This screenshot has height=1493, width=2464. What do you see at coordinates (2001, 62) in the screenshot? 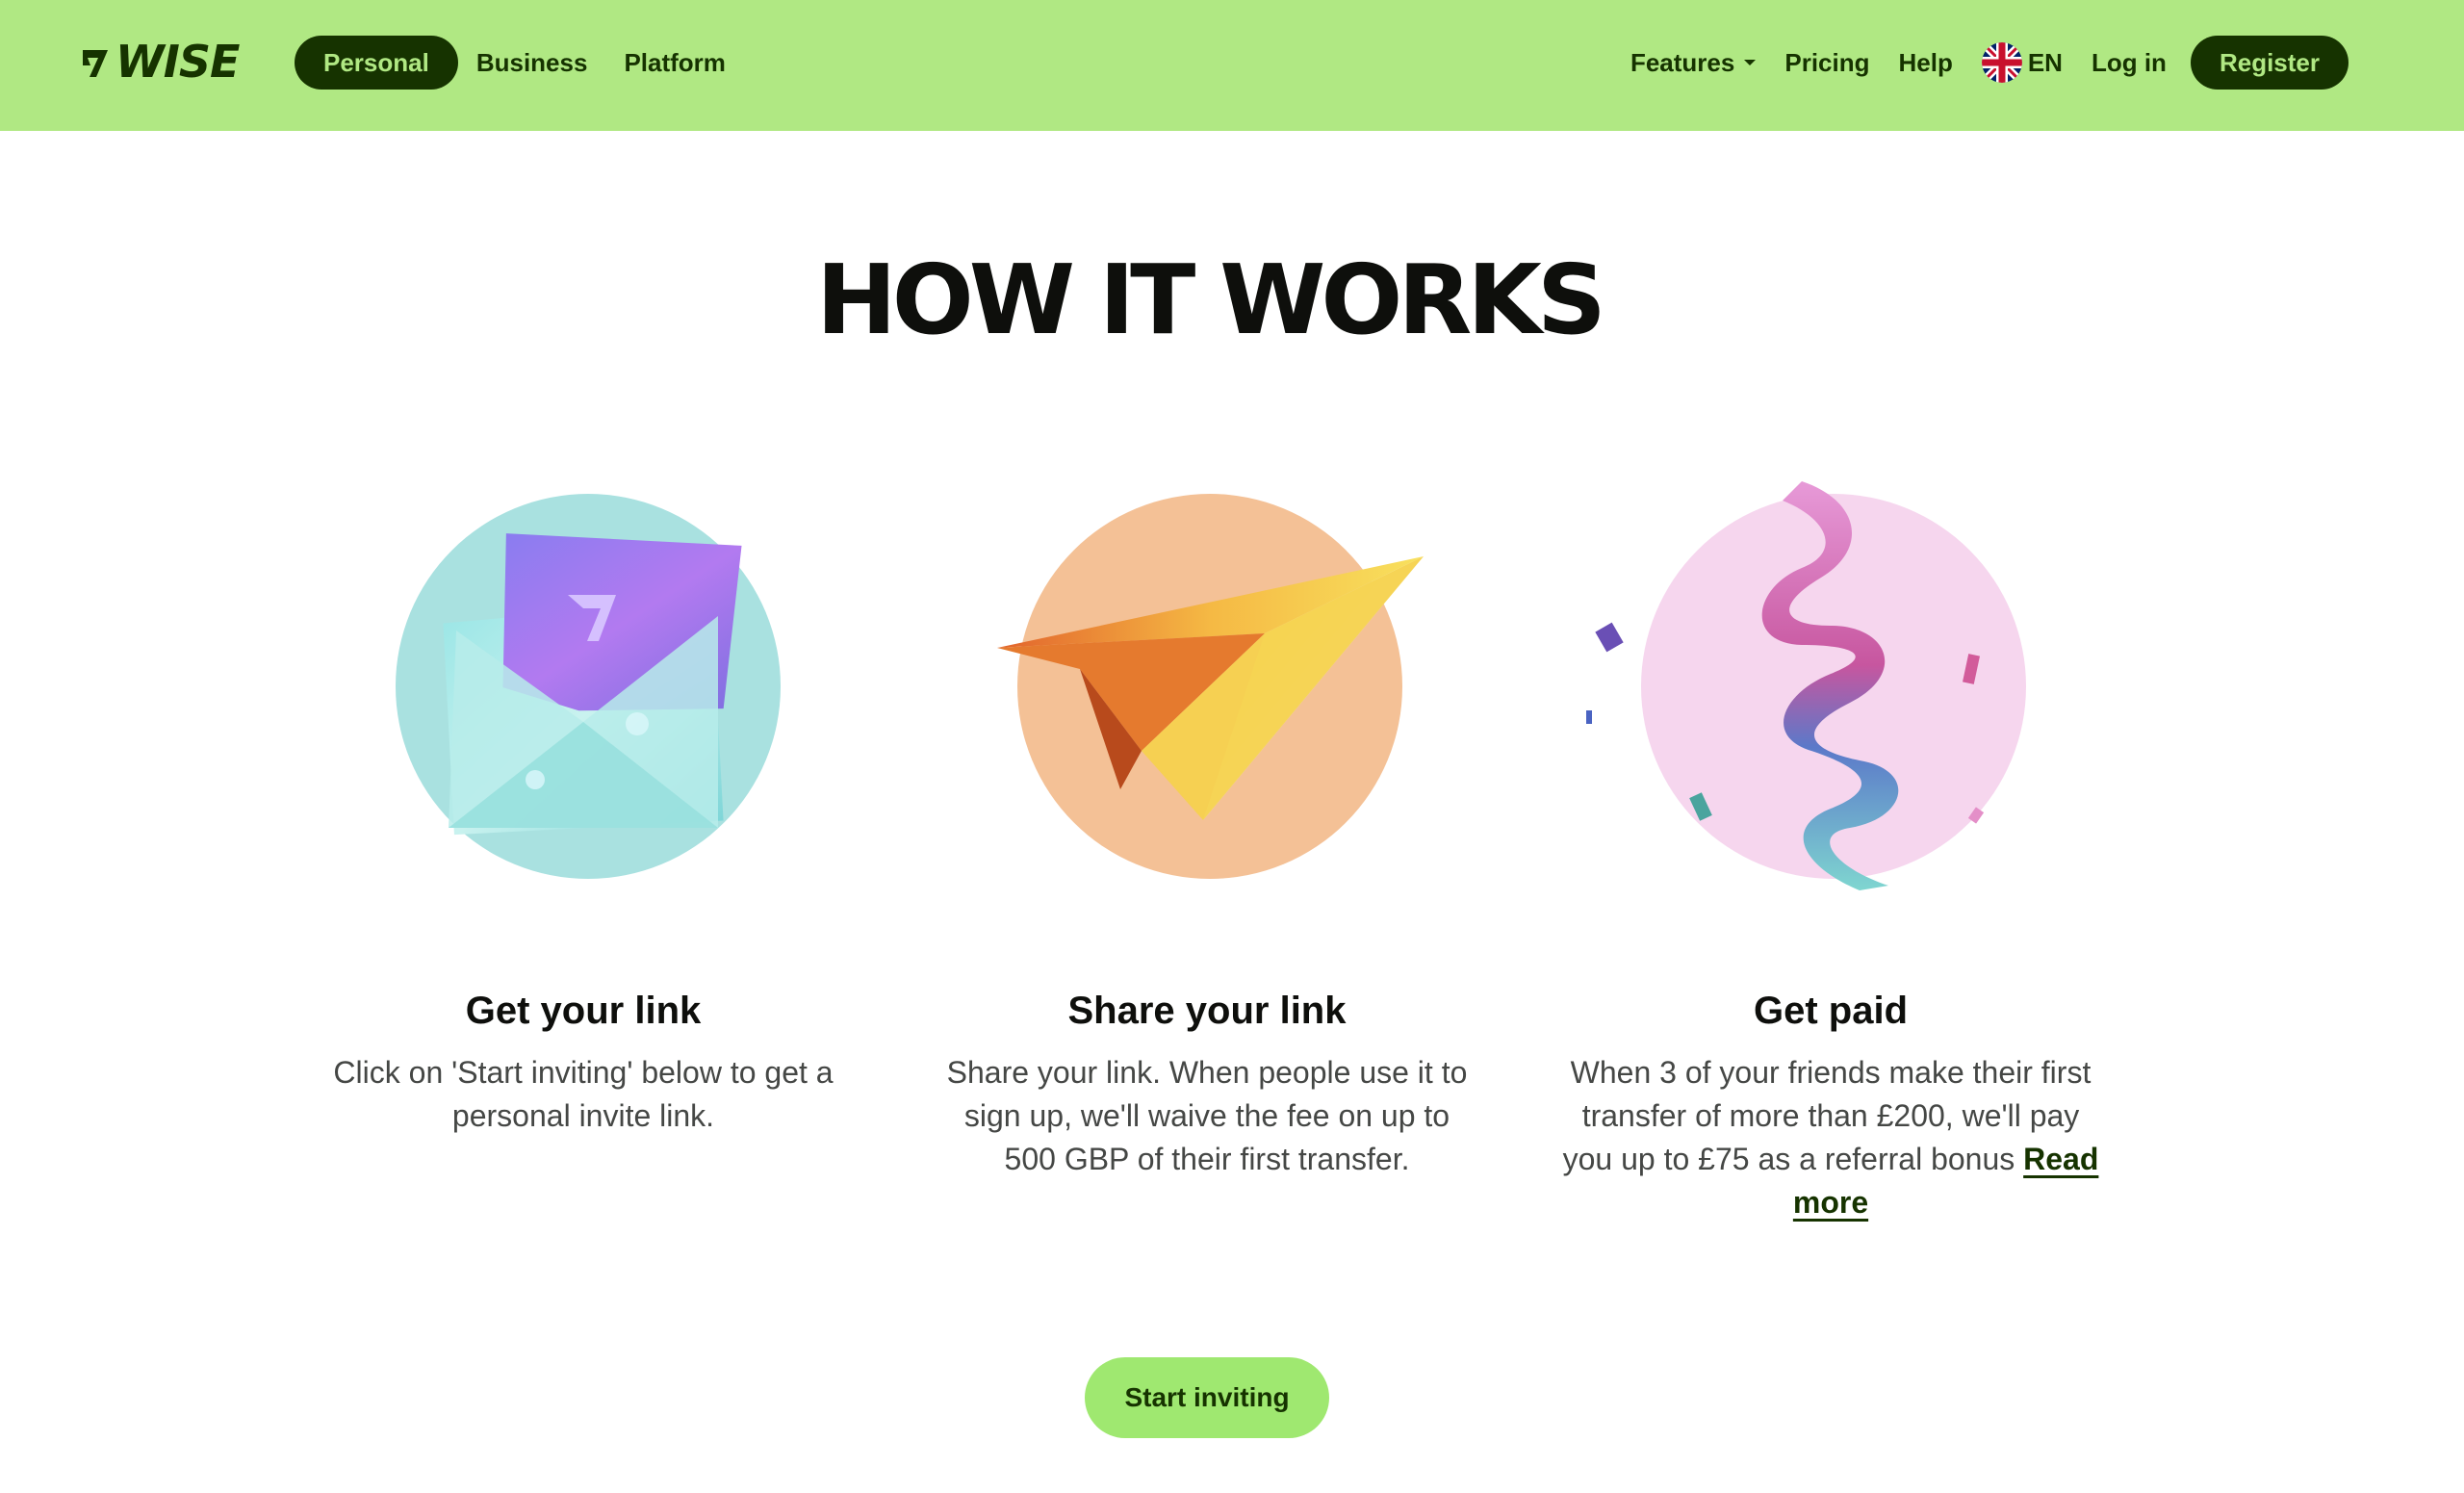
I see `uk-flag-icon` at bounding box center [2001, 62].